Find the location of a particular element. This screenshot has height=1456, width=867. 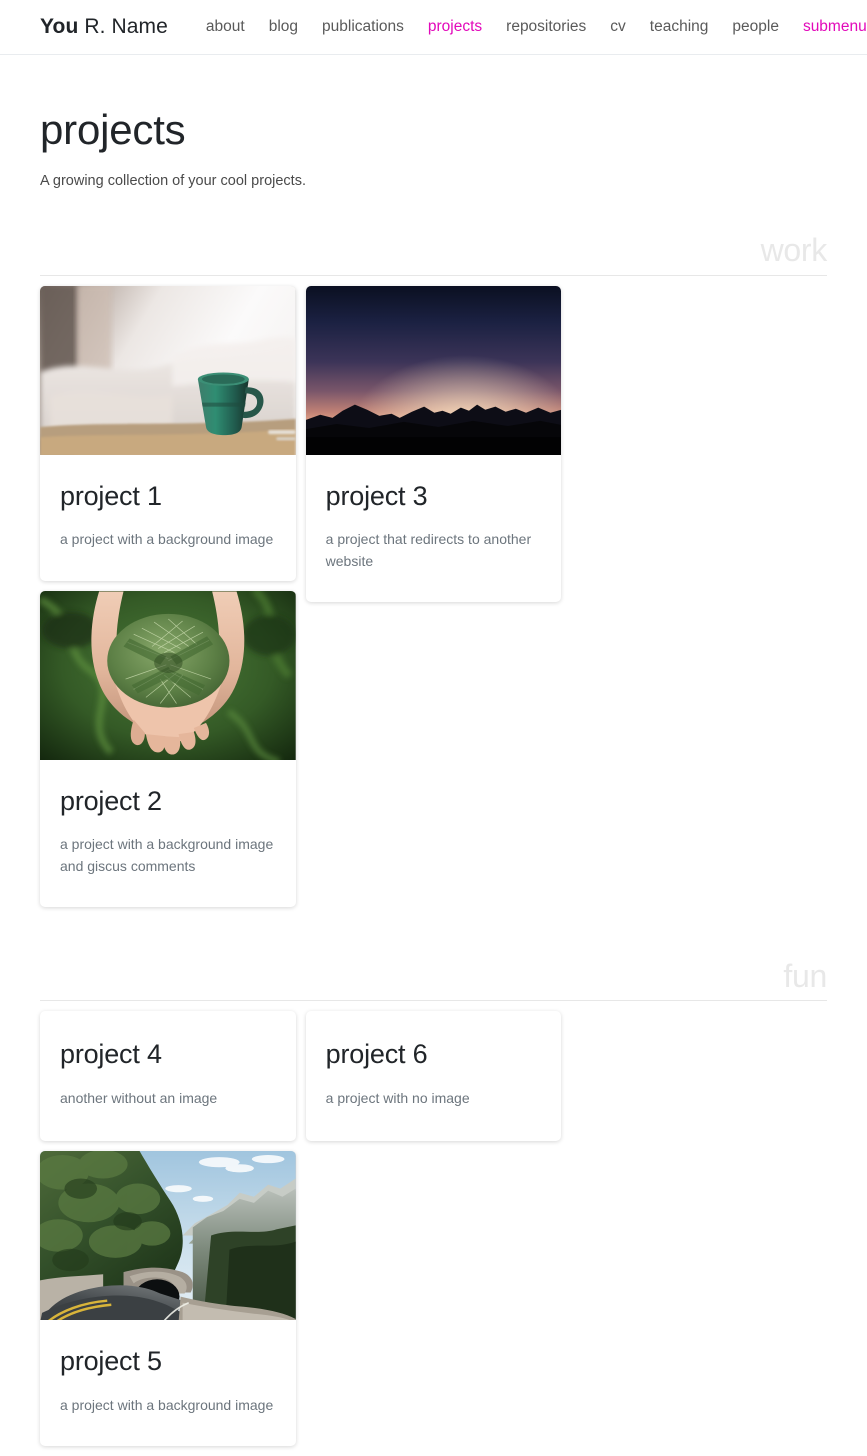

nav-item-submenus: submenus is located at coordinates (829, 27).